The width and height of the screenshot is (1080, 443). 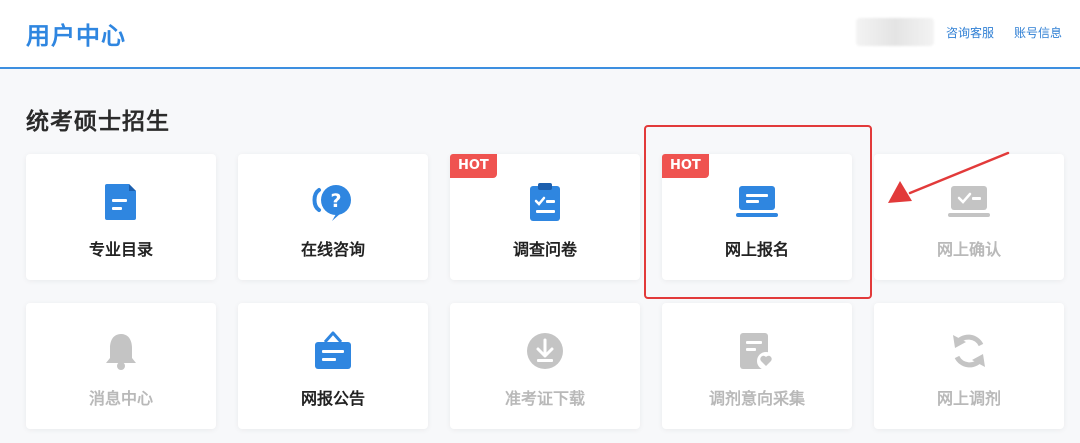 I want to click on tile-online-adjustment: 网上调剂, so click(x=969, y=366).